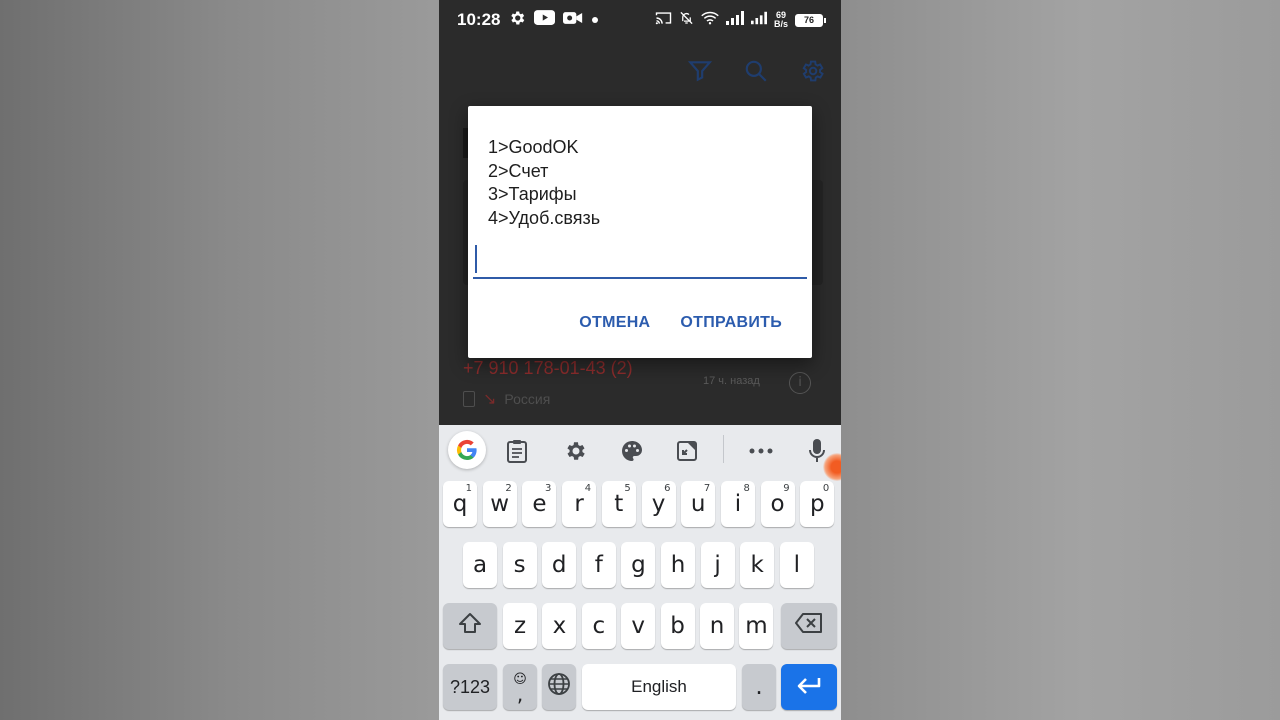  What do you see at coordinates (826, 488) in the screenshot?
I see `key-hint: 0` at bounding box center [826, 488].